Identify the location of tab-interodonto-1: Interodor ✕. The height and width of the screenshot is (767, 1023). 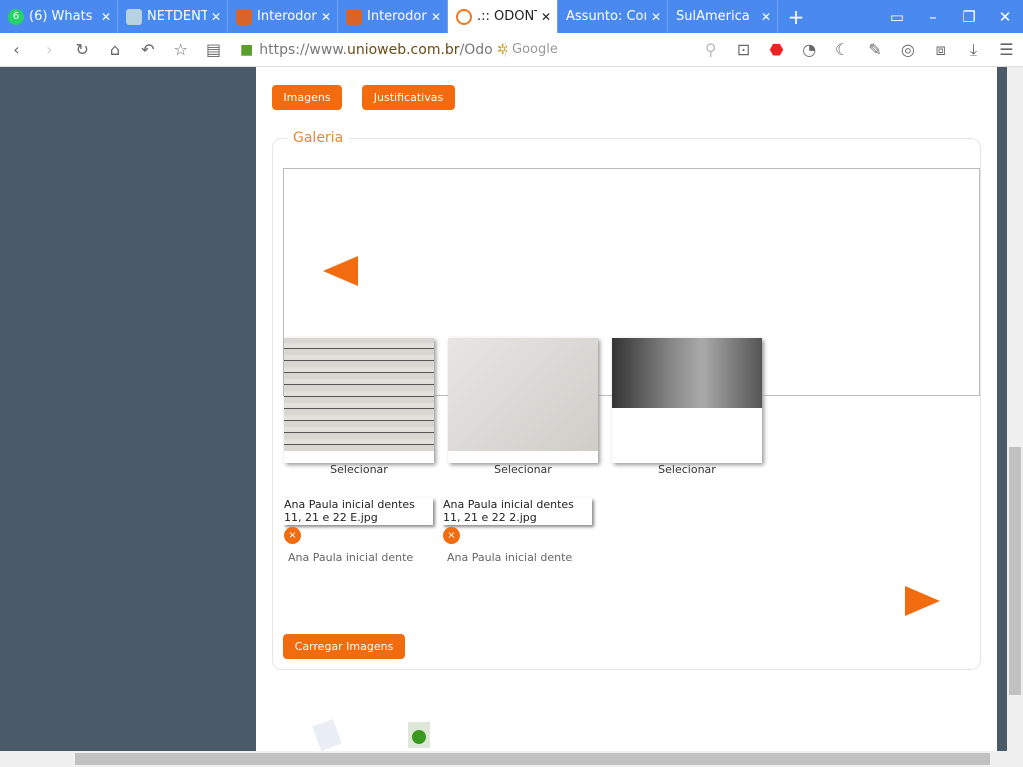
(283, 16).